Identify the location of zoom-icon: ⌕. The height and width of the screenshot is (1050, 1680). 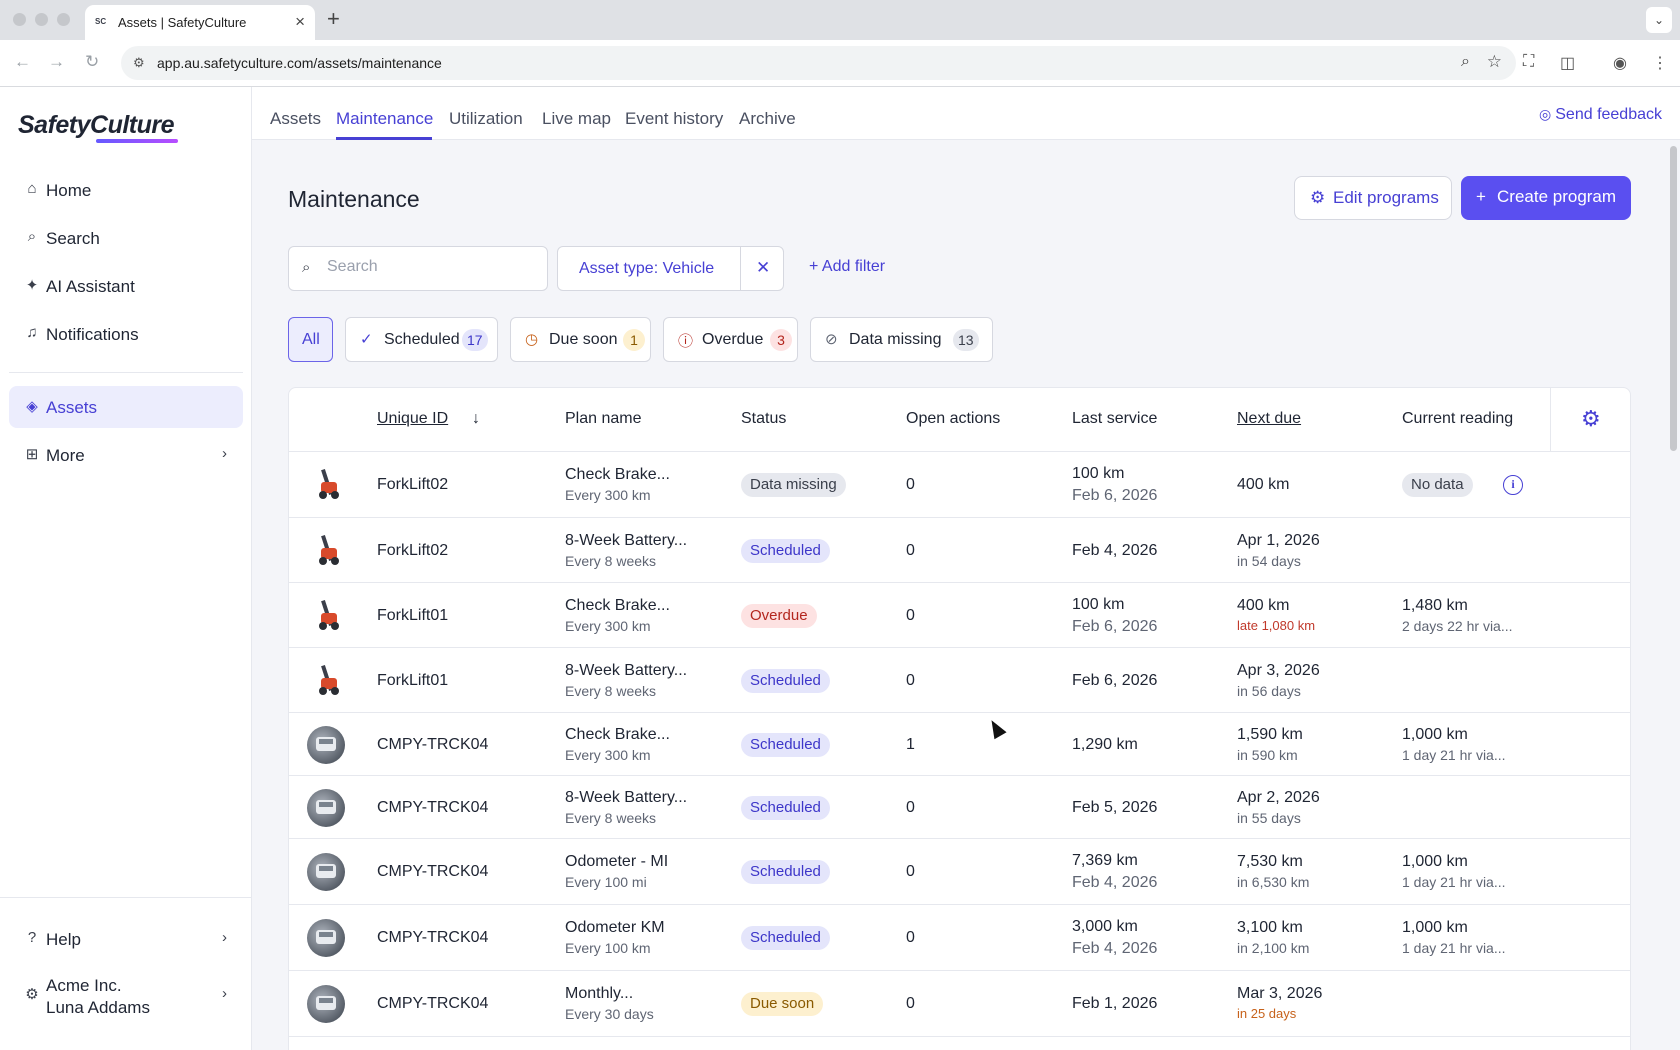
(1465, 62).